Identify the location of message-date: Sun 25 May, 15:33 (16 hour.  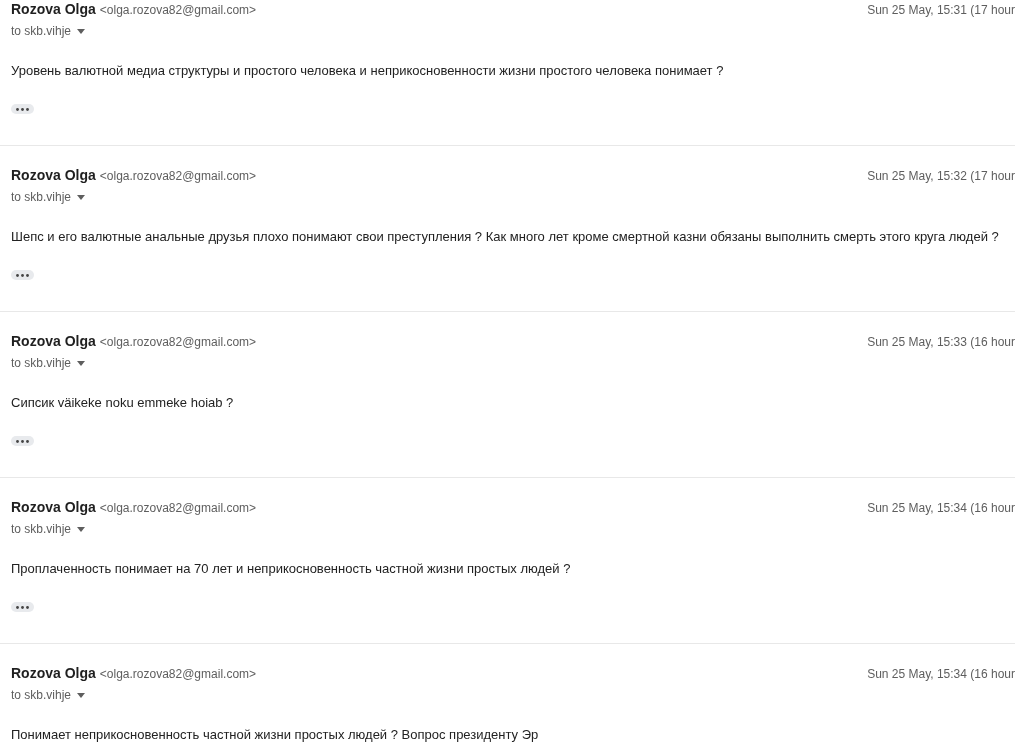
(941, 342).